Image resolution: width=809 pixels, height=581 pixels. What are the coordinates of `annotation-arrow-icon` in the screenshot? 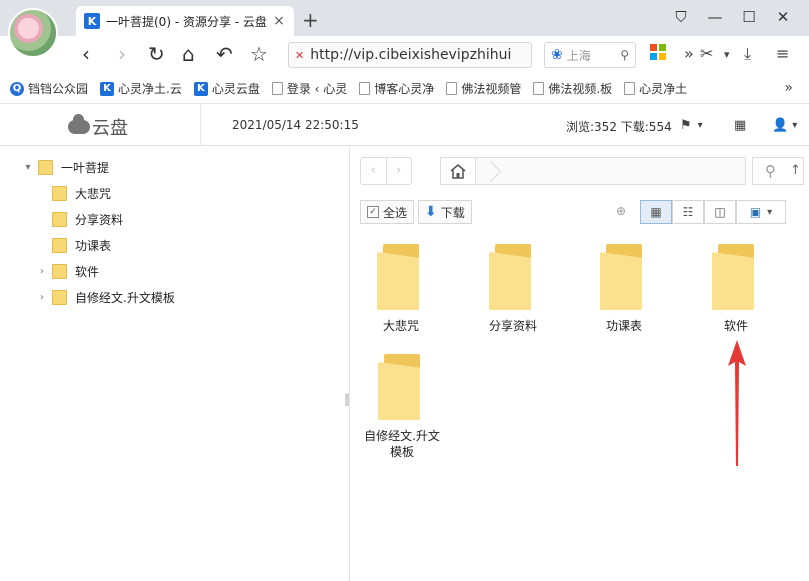 It's located at (737, 403).